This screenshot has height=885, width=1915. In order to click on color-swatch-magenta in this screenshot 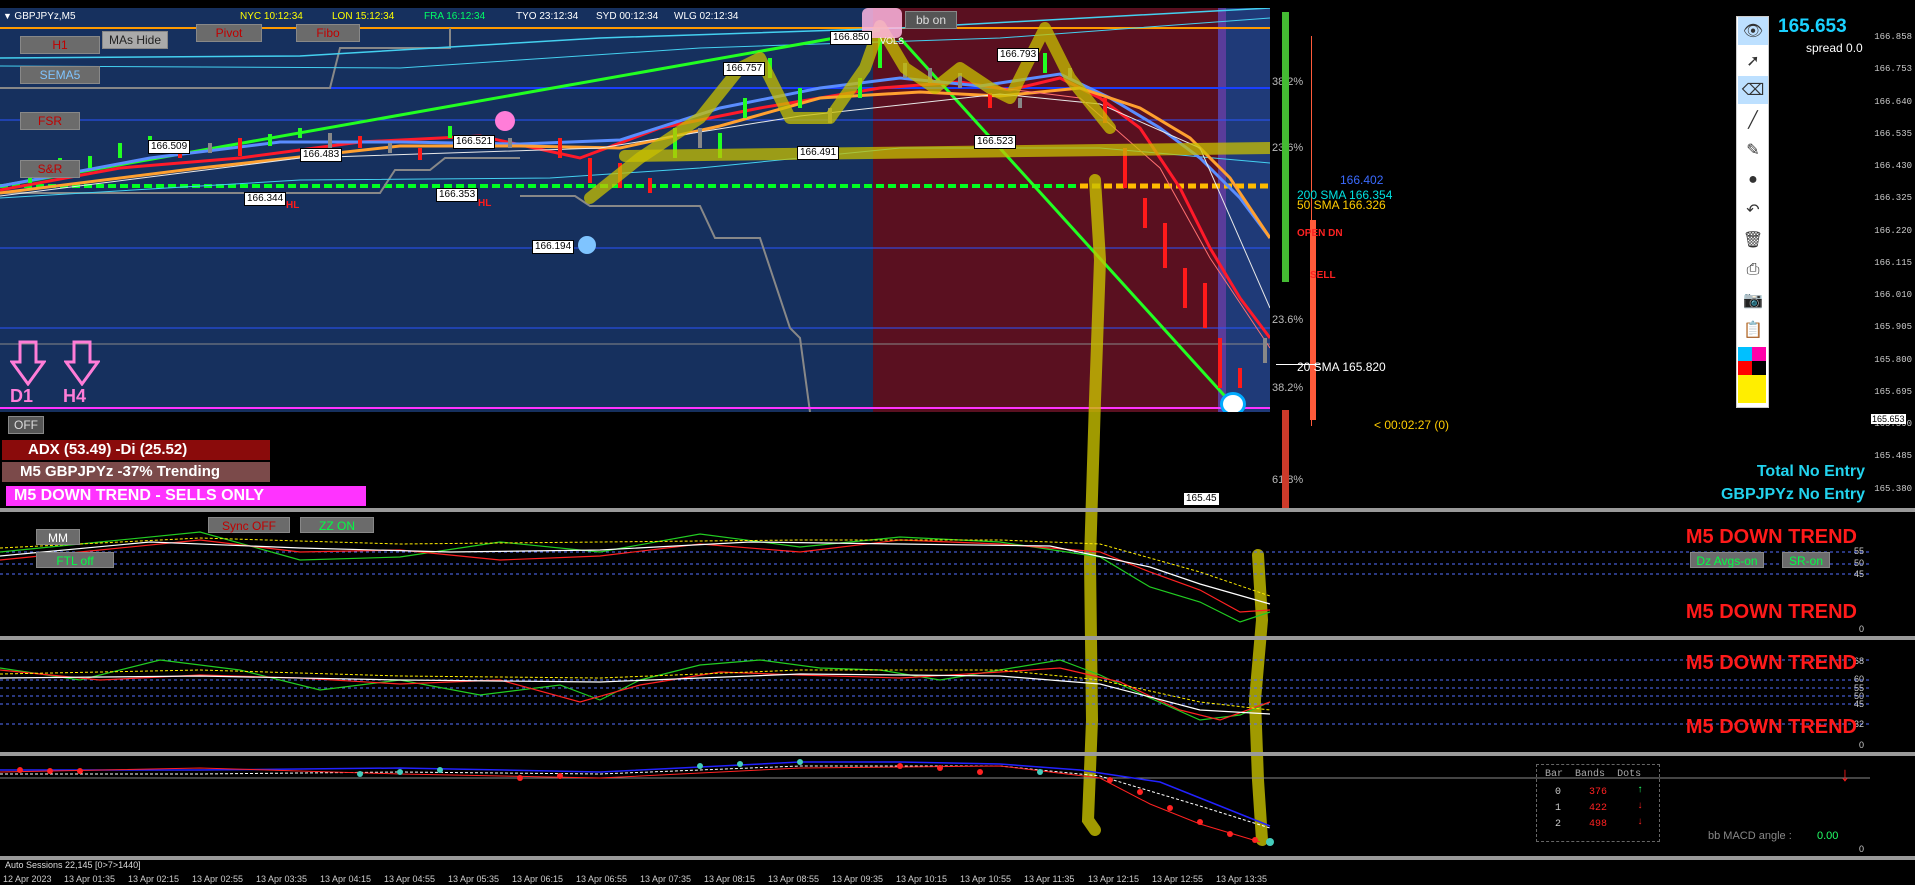, I will do `click(1759, 354)`.